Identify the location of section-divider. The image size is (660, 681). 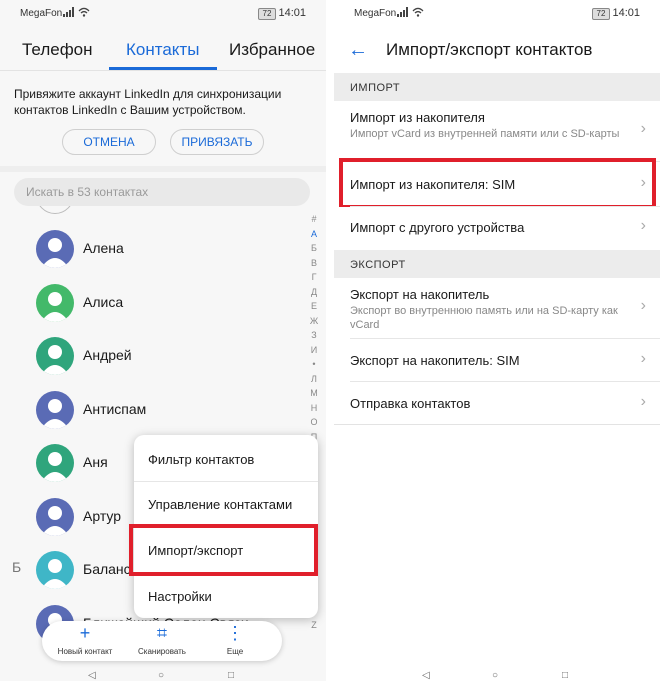
(163, 169).